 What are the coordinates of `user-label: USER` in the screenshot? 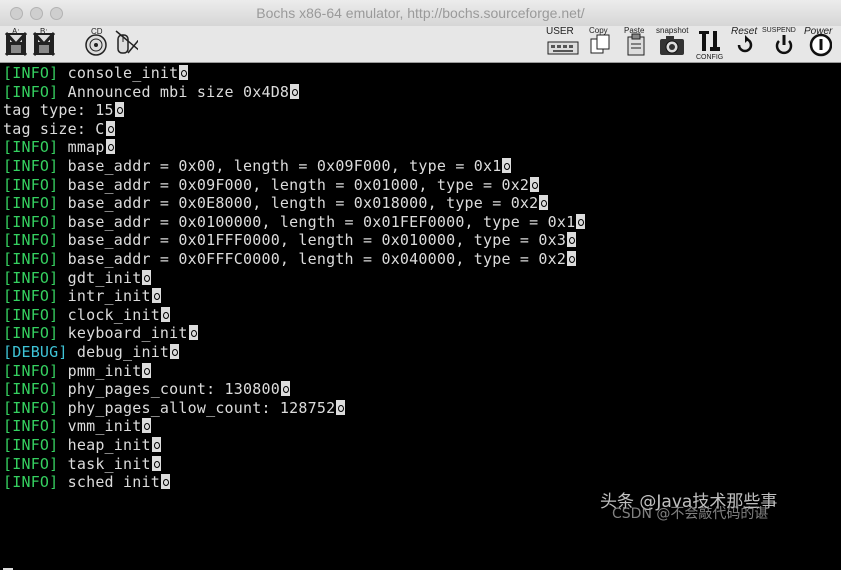 It's located at (560, 31).